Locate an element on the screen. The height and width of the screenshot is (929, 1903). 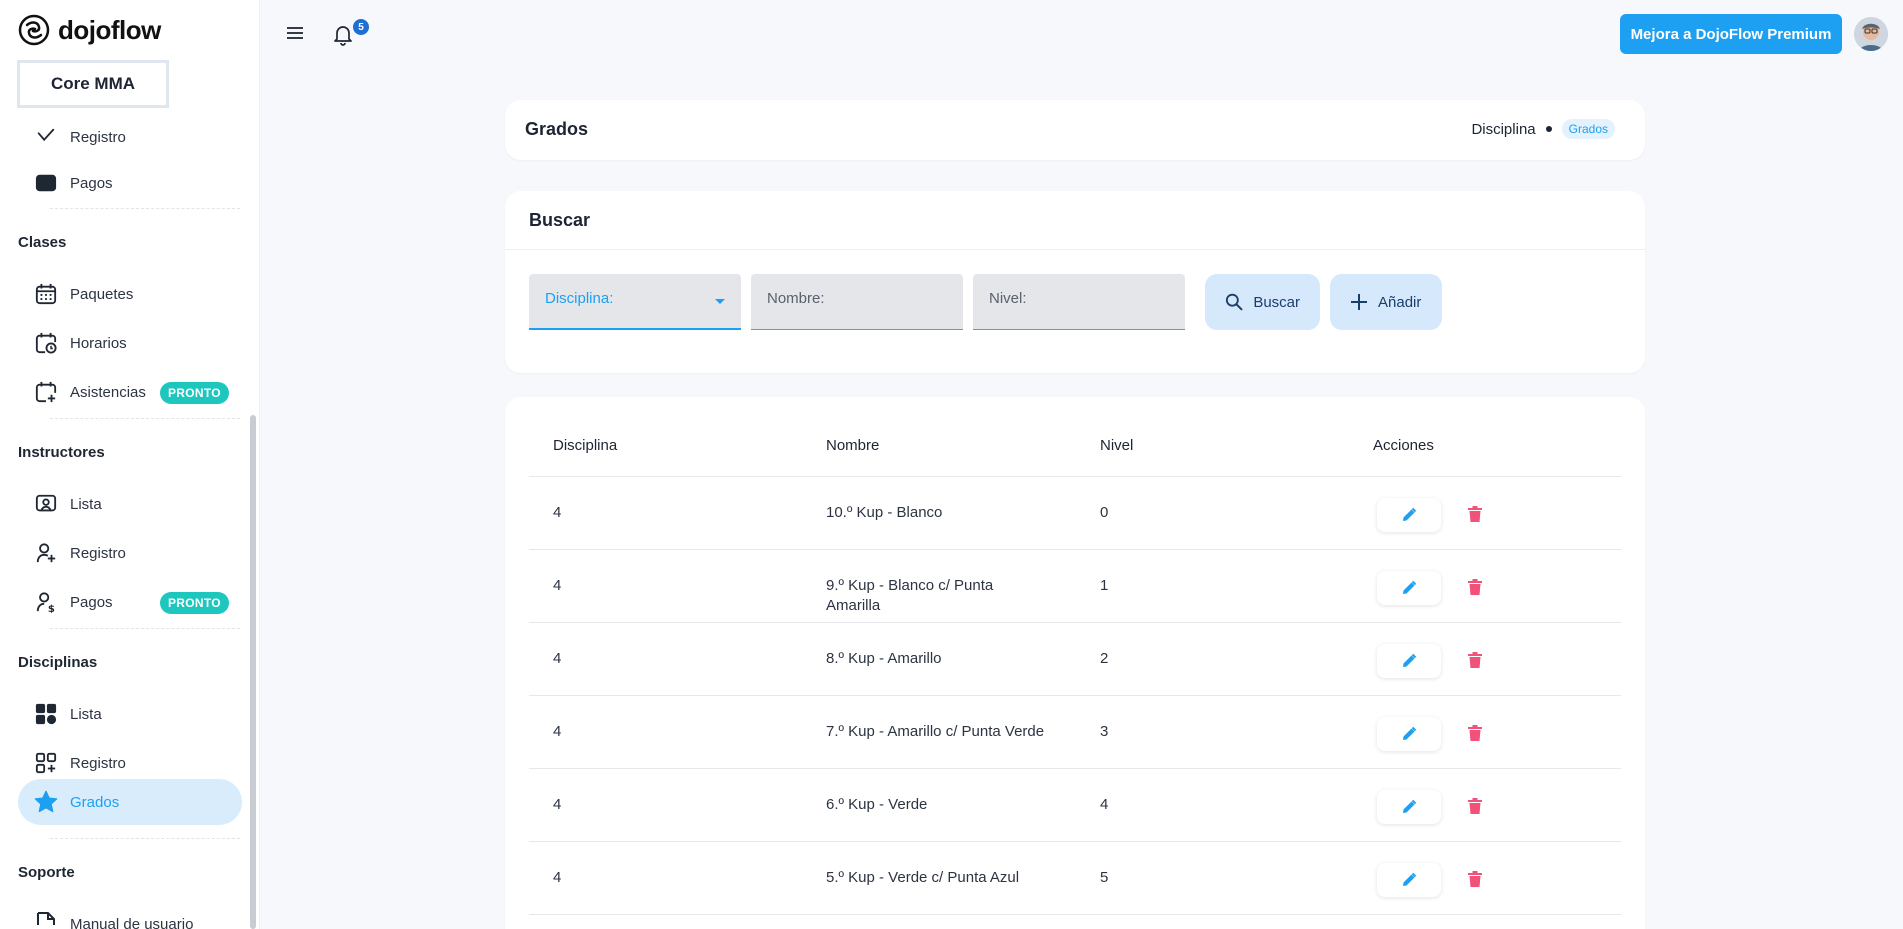
search-card: Buscar Disciplina: Nombre: Nivel is located at coordinates (1075, 282).